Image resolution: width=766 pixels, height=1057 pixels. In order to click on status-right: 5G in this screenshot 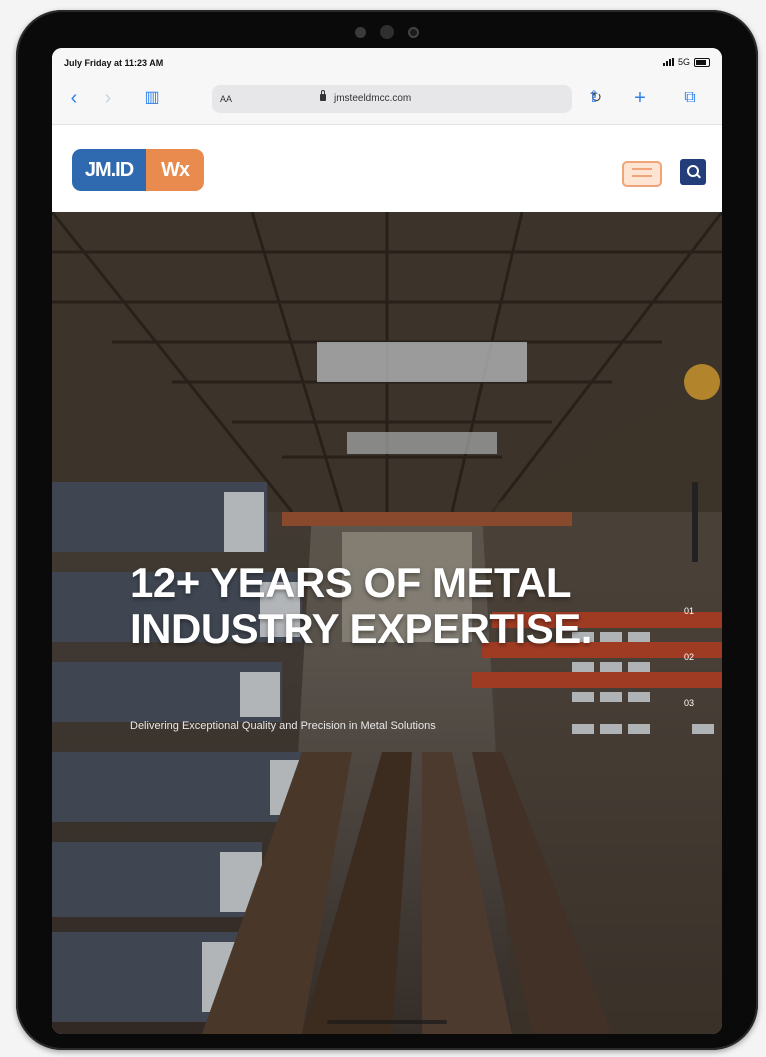, I will do `click(686, 62)`.